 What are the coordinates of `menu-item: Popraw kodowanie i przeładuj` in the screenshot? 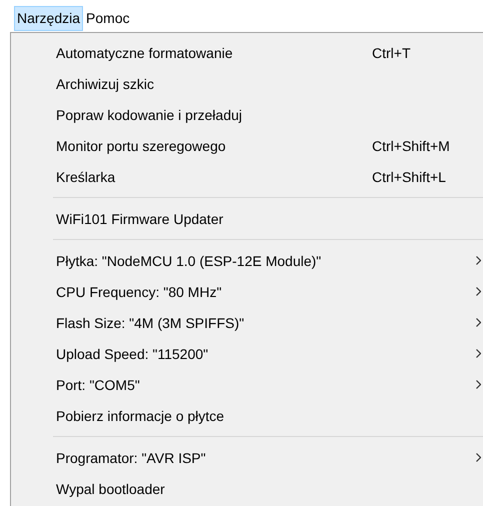 It's located at (247, 114).